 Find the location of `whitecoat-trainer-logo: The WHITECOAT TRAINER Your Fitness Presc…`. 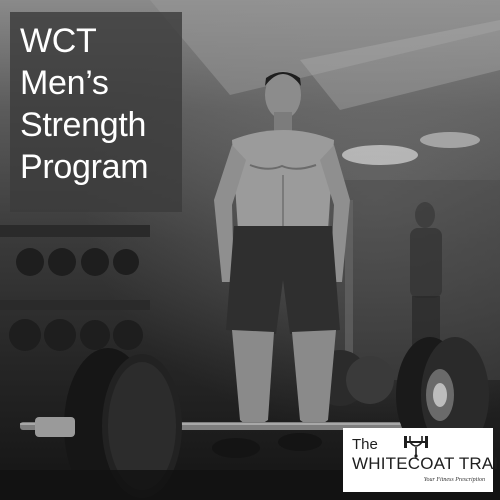

whitecoat-trainer-logo: The WHITECOAT TRAINER Your Fitness Presc… is located at coordinates (421, 460).